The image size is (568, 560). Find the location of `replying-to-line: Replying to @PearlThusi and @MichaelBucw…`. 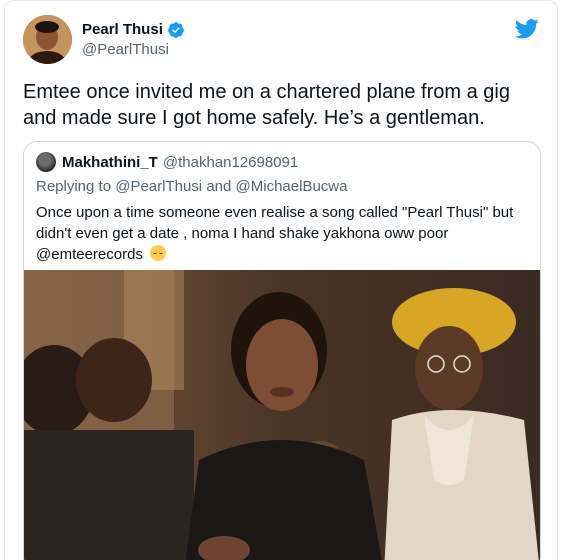

replying-to-line: Replying to @PearlThusi and @MichaelBucw… is located at coordinates (191, 186).